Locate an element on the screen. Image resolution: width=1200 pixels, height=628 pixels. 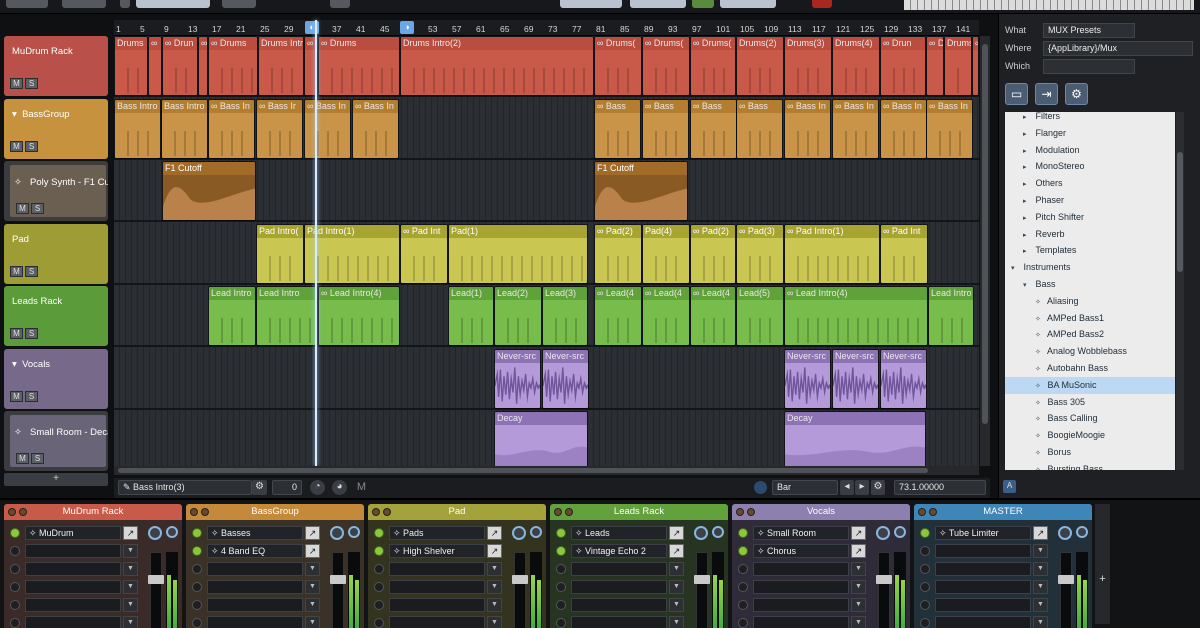
track-header: ✧ Poly Synth - F1 Cutoff MS is located at coordinates (56, 191).